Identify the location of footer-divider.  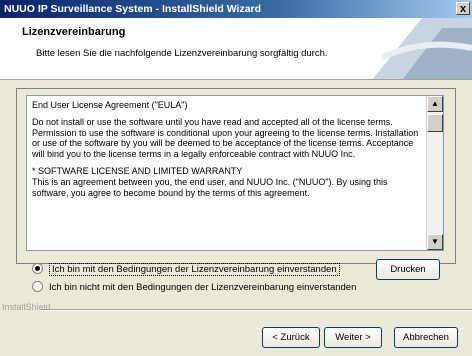
(256, 310).